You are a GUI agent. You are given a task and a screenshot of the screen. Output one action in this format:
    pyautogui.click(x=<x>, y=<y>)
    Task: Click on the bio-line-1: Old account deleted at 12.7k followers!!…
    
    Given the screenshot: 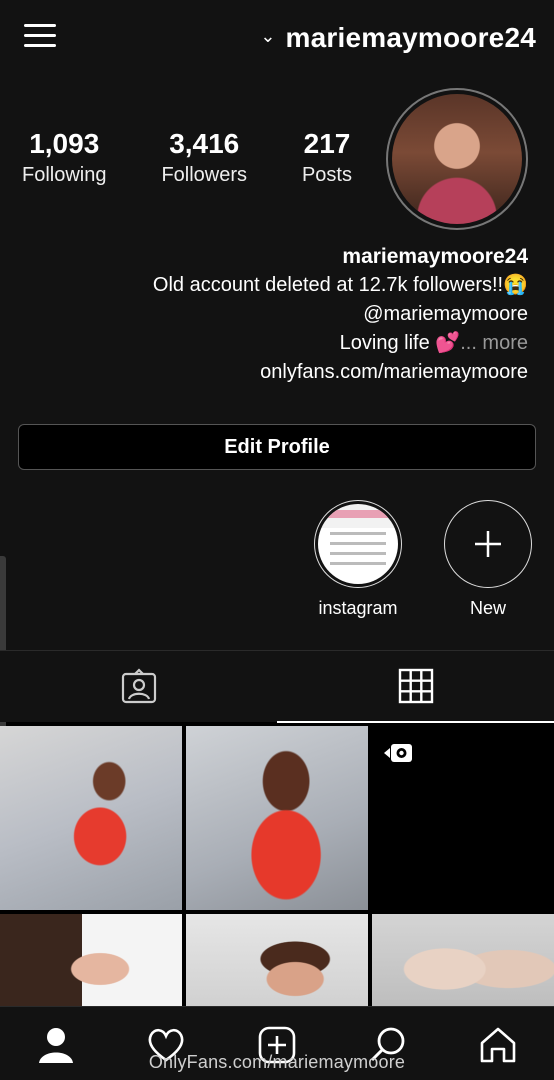 What is the action you would take?
    pyautogui.click(x=340, y=285)
    